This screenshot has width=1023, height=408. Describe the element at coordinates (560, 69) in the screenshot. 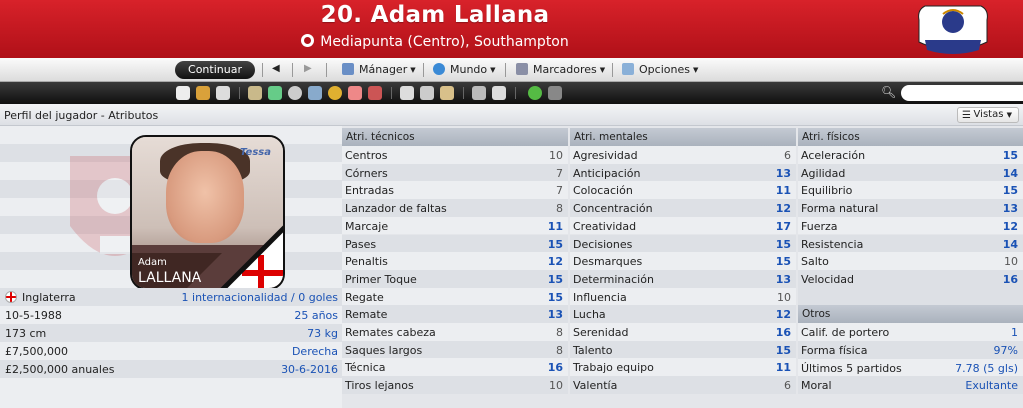

I see `bookmarks-menu: Marcadores ▼` at that location.